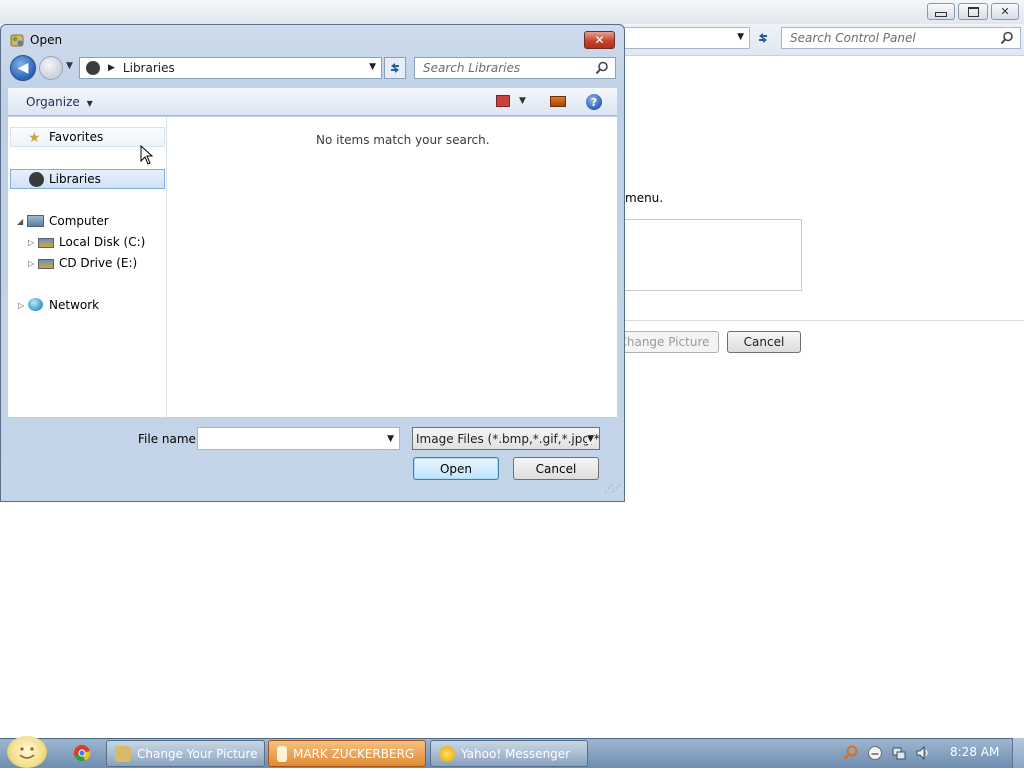  Describe the element at coordinates (111, 68) in the screenshot. I see `breadcrumb-arrow-icon: ▶` at that location.